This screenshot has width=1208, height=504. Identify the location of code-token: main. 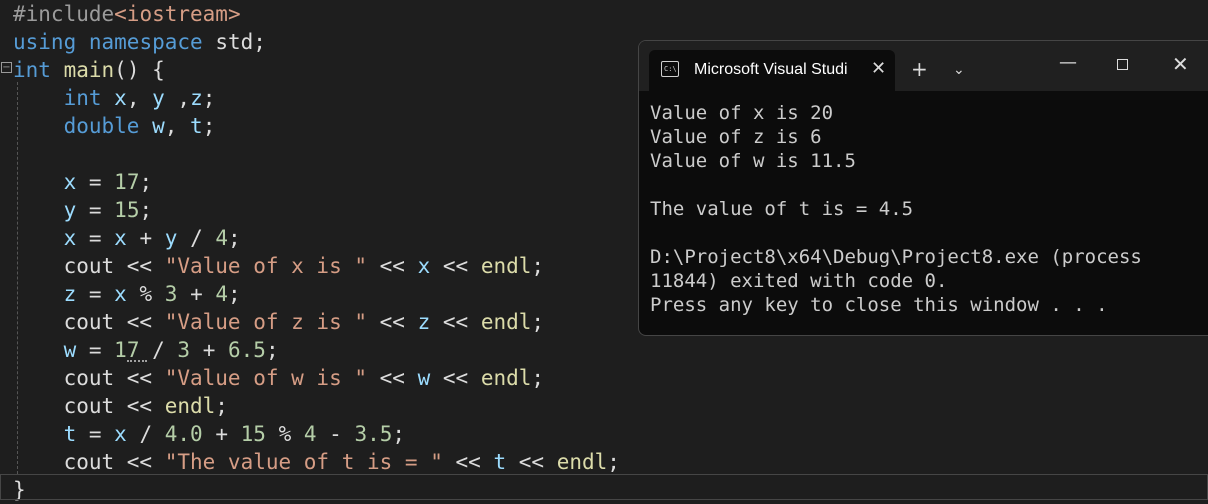
(89, 70).